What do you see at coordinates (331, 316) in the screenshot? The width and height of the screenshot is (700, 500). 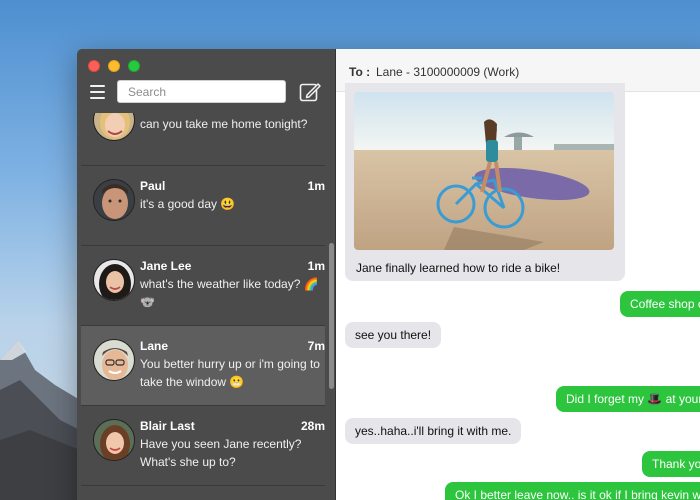 I see `conversation-scrollbar` at bounding box center [331, 316].